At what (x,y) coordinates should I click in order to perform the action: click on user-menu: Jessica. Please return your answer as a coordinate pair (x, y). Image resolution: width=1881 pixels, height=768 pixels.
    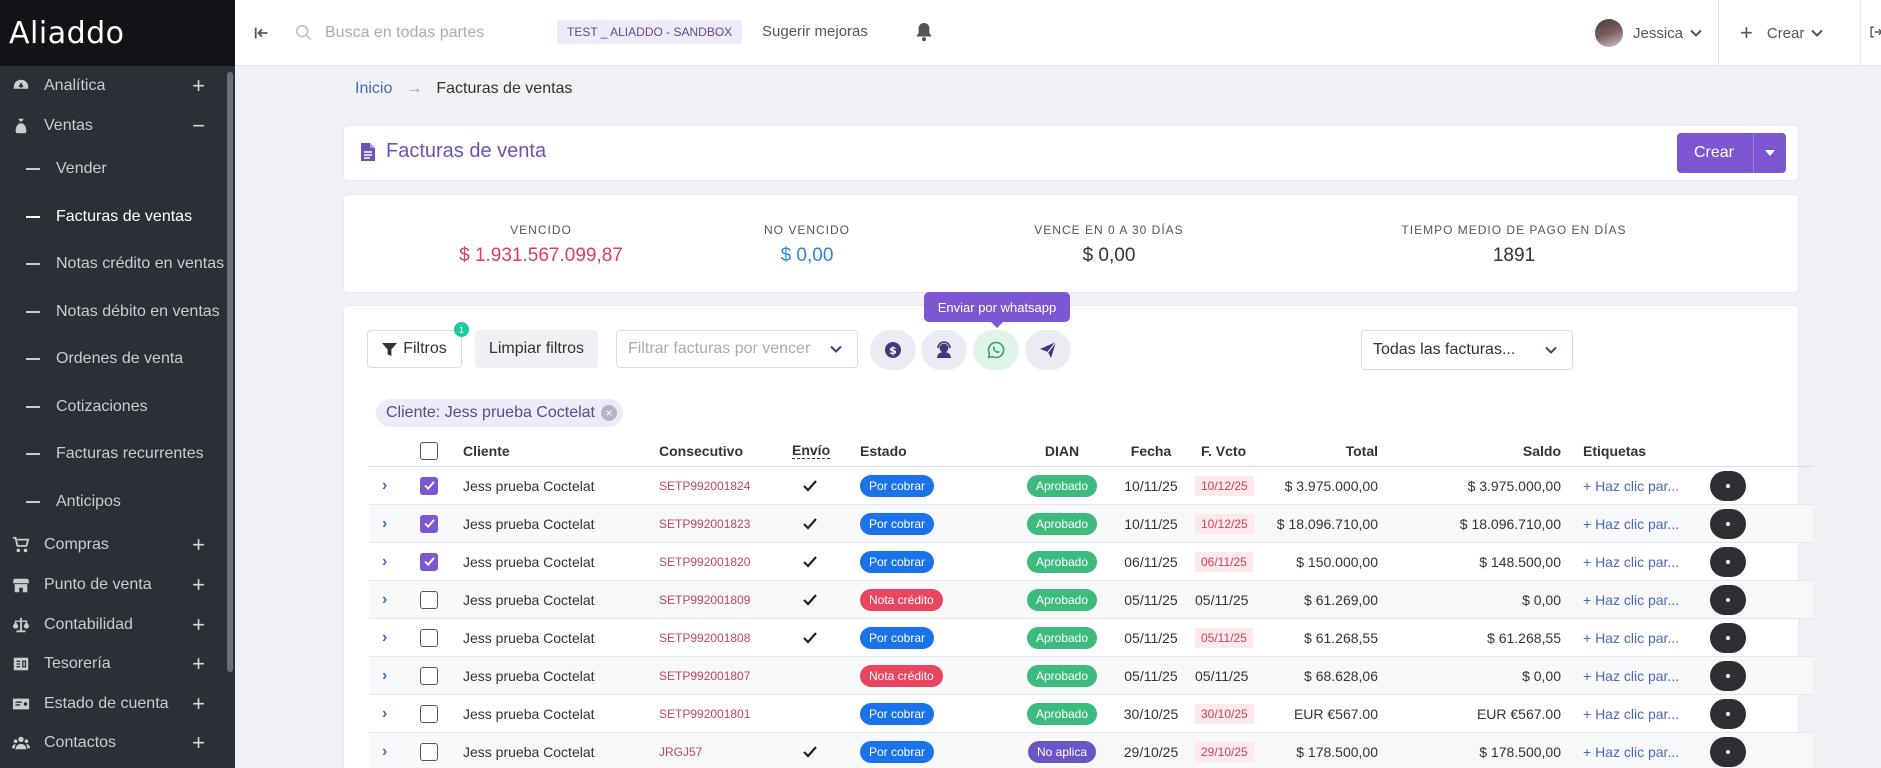
    Looking at the image, I should click on (1649, 33).